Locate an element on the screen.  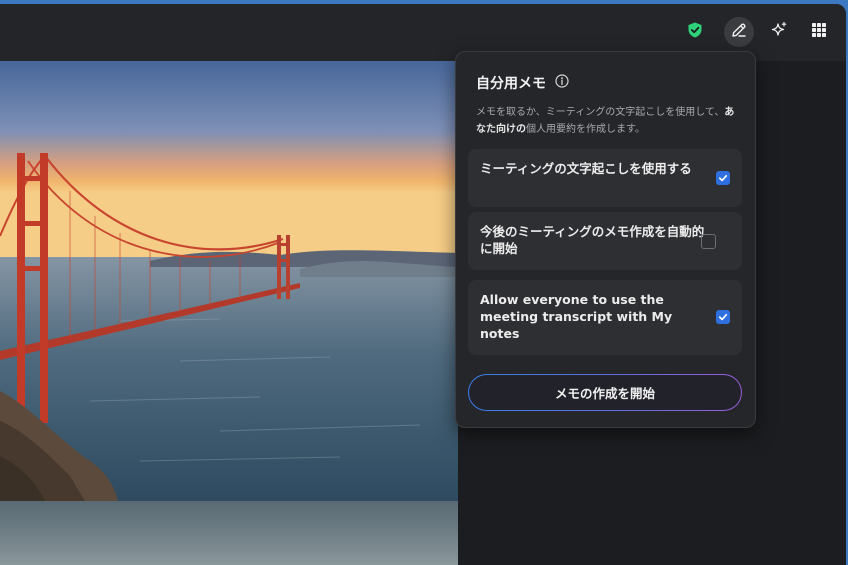
description-text-end: 個人用要約を作成します。 is located at coordinates (585, 129).